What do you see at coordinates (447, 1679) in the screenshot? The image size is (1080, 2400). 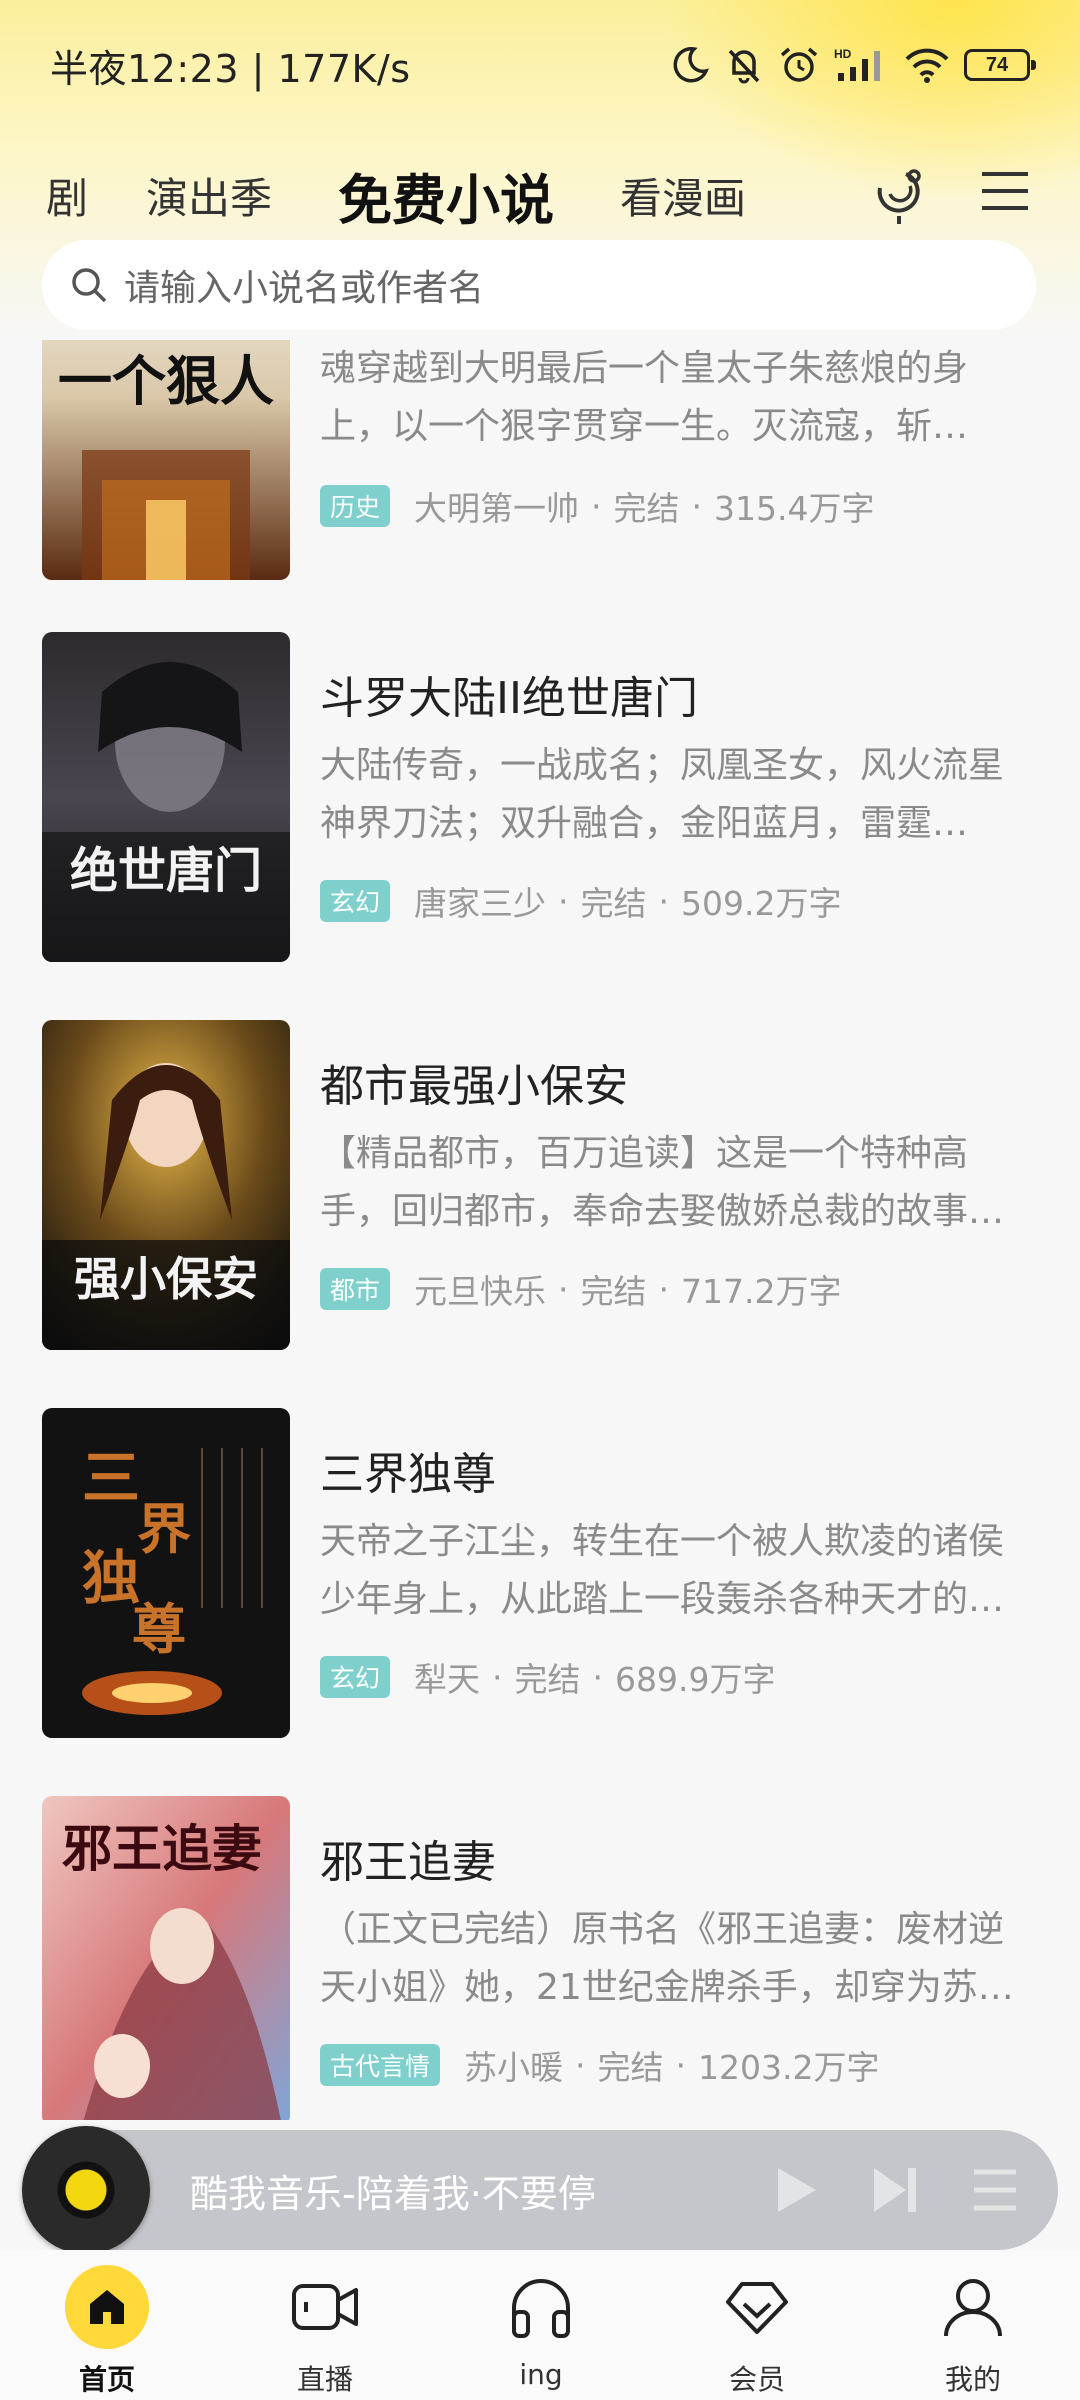 I see `author: 犁天` at bounding box center [447, 1679].